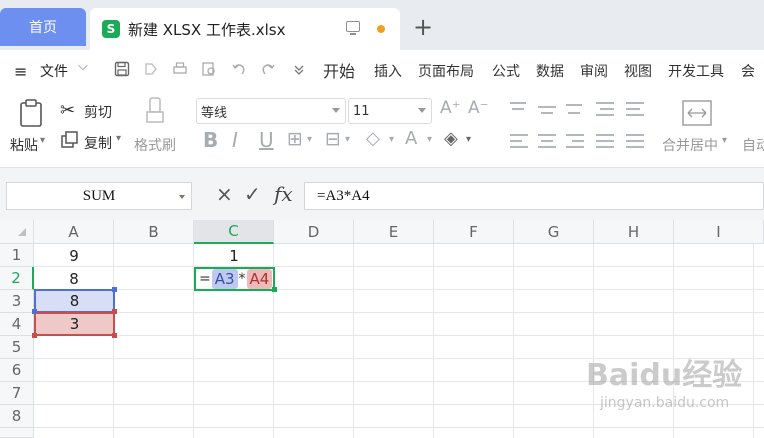 The width and height of the screenshot is (764, 438). Describe the element at coordinates (373, 138) in the screenshot. I see `fill-color-icon: ◇` at that location.